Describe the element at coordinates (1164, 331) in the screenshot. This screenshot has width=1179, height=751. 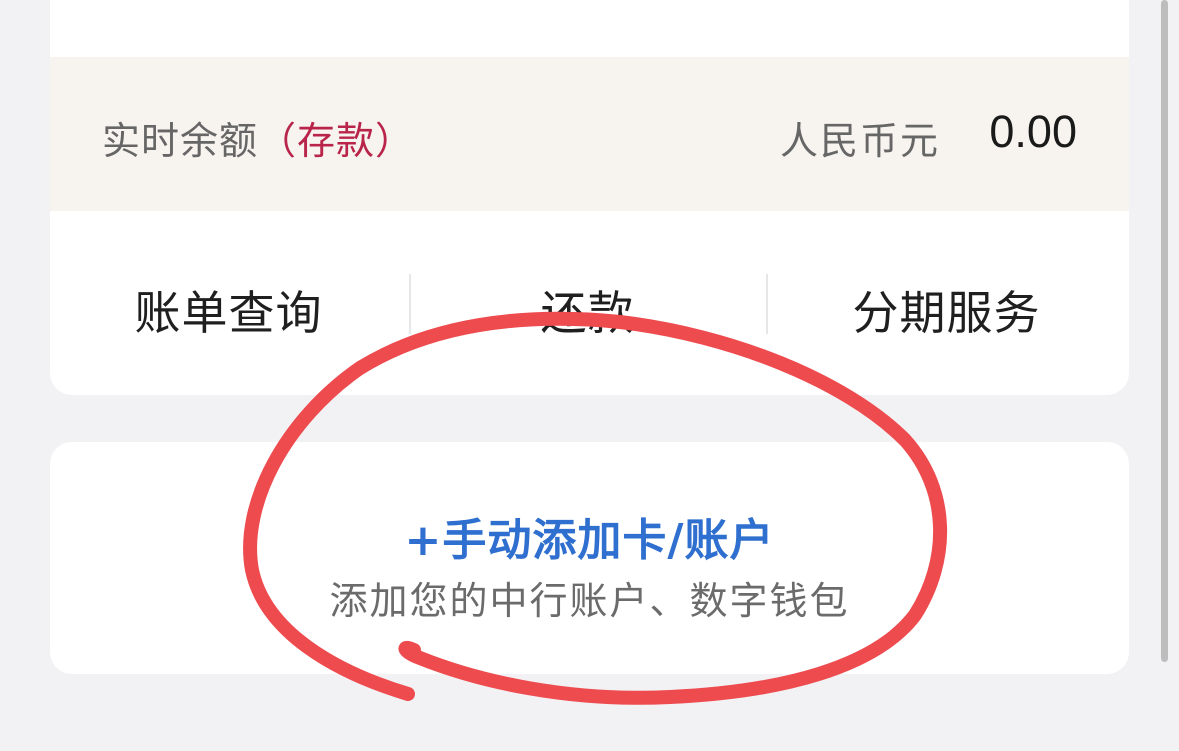
I see `scrollbar` at that location.